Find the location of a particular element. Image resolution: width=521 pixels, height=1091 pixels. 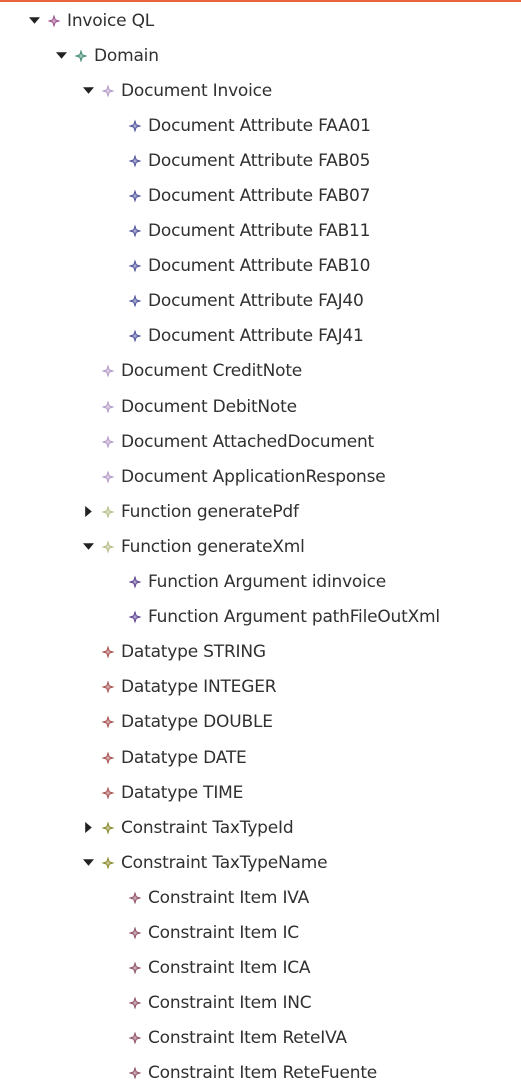

tree-item-label: Invoice QL is located at coordinates (111, 20).